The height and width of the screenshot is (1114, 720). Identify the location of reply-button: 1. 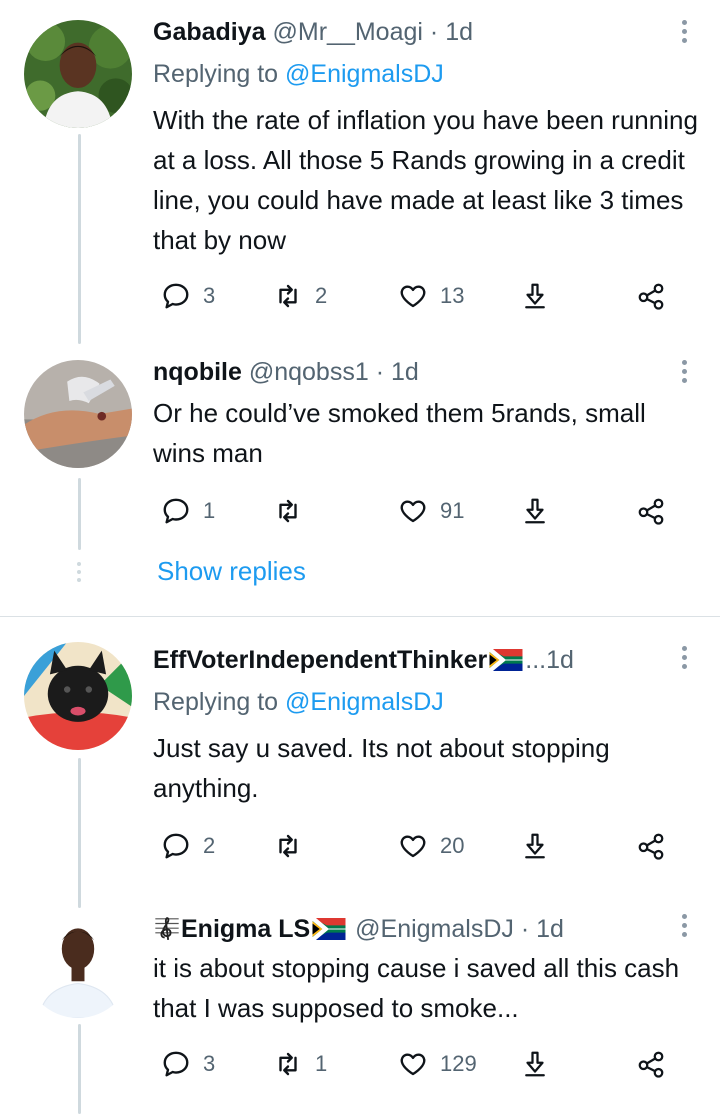
(188, 511).